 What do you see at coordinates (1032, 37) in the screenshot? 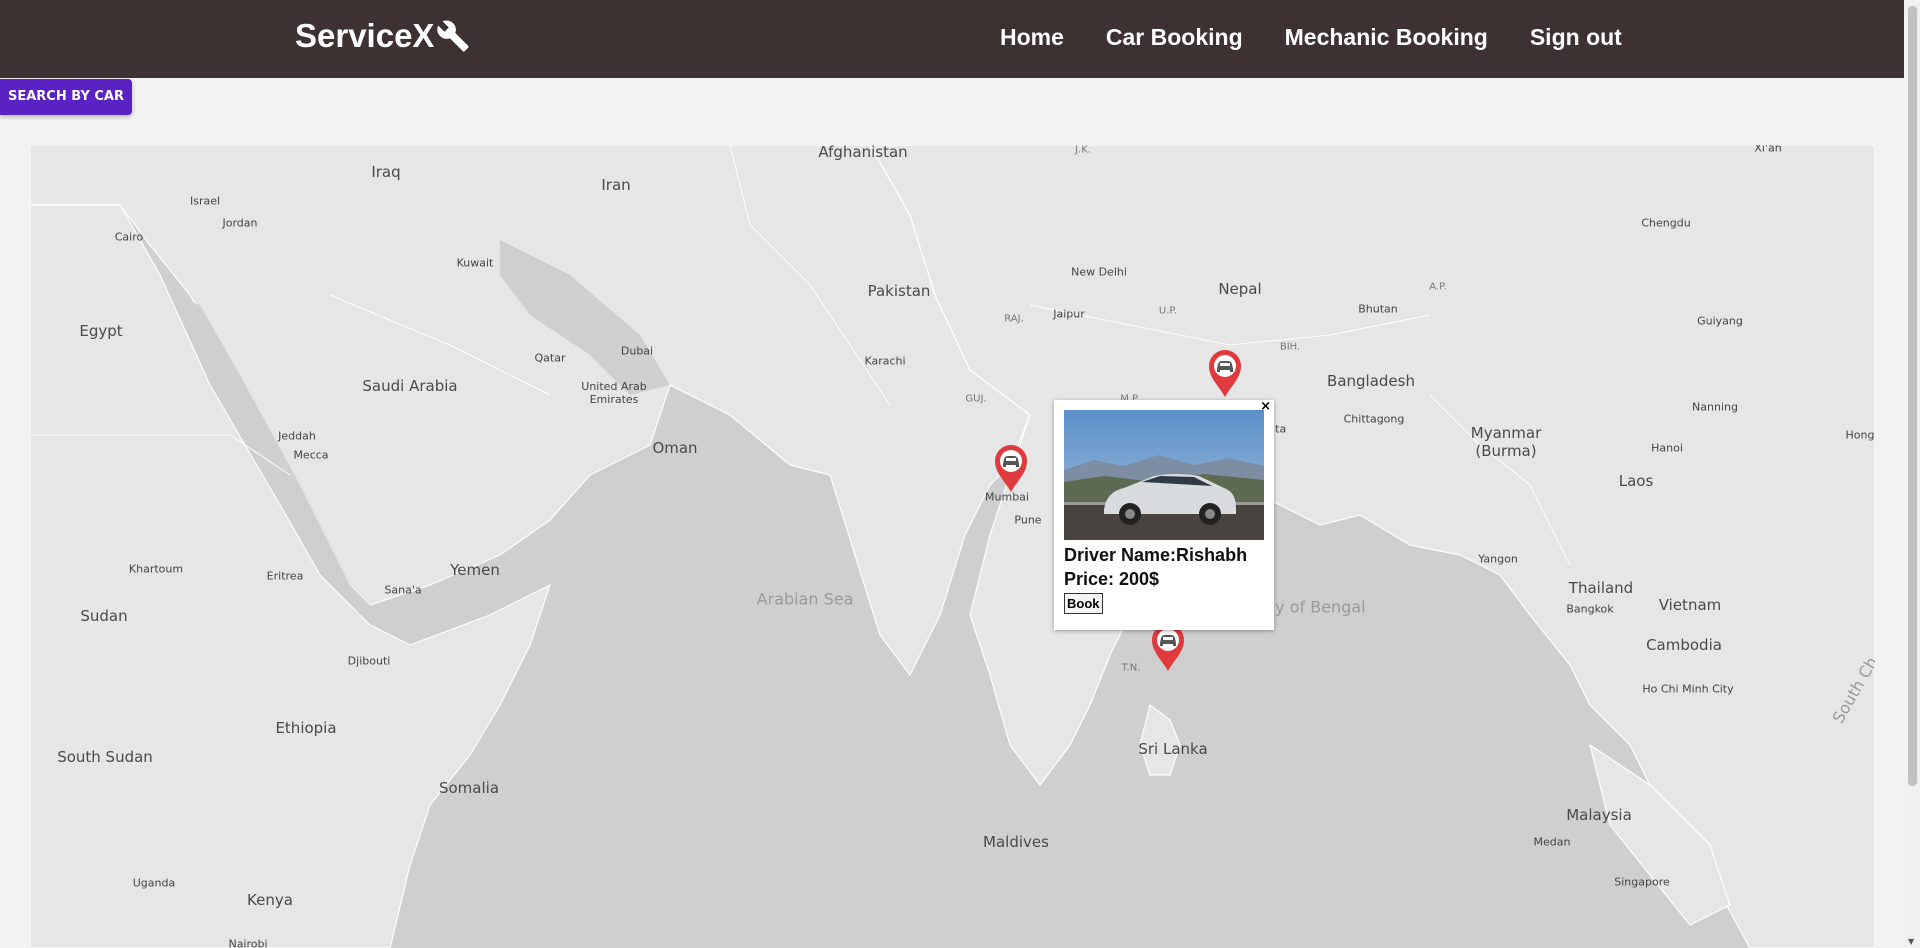
I see `nav-home: Home` at bounding box center [1032, 37].